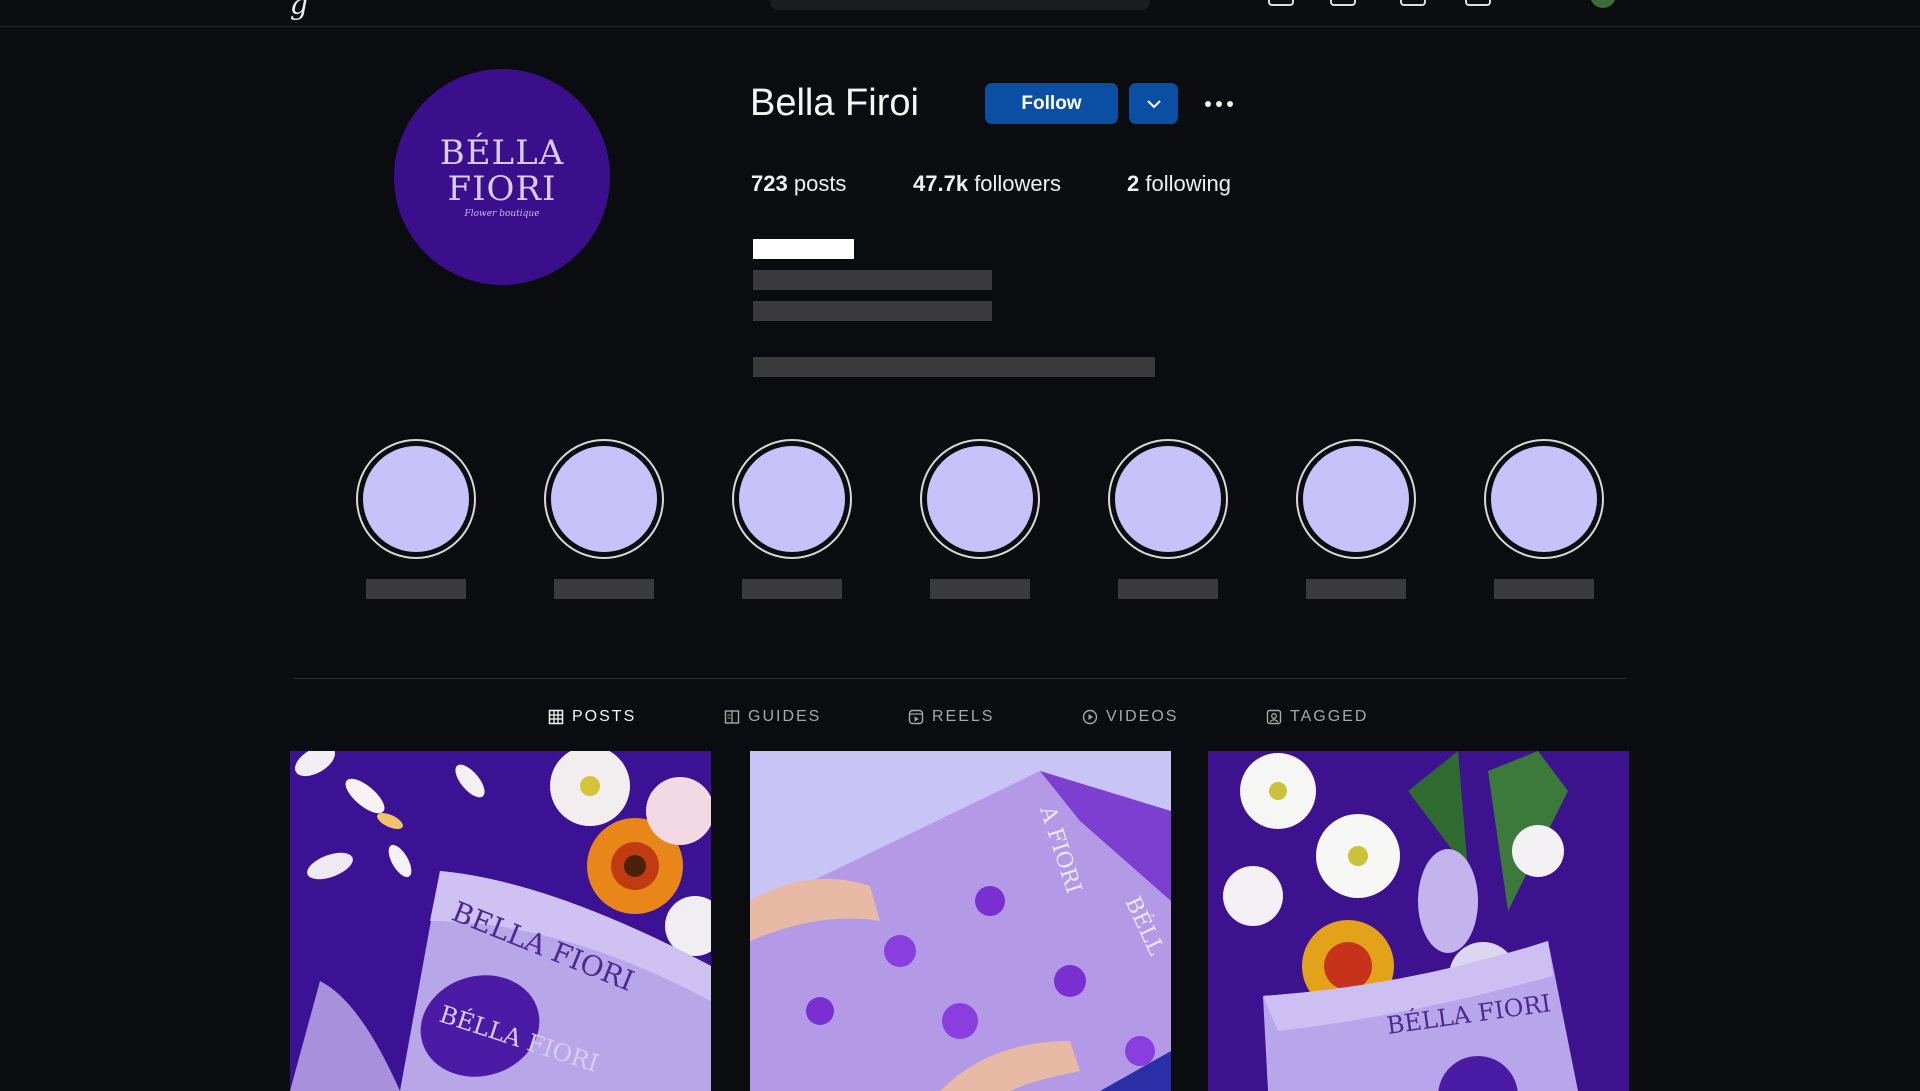 Image resolution: width=1920 pixels, height=1091 pixels. What do you see at coordinates (1603, 4) in the screenshot?
I see `user-avatar` at bounding box center [1603, 4].